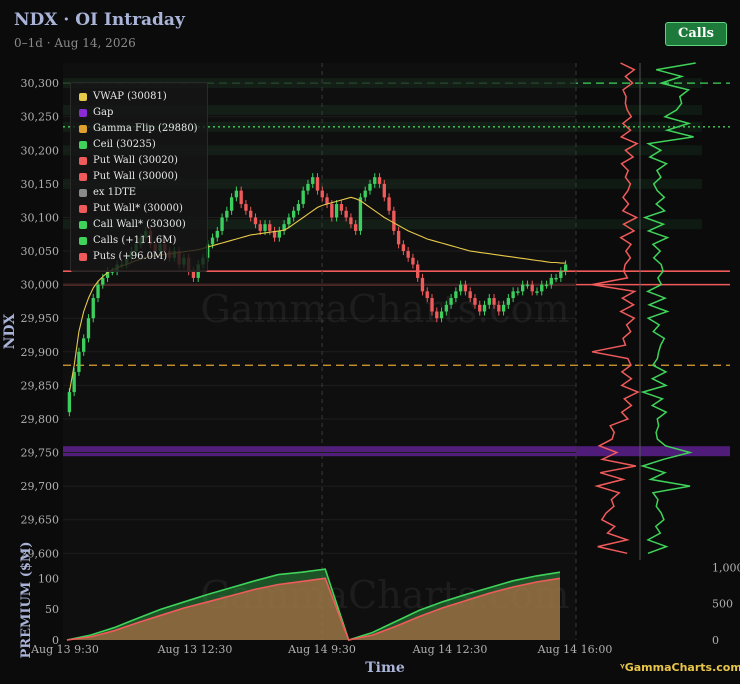 The image size is (740, 684). Describe the element at coordinates (40, 419) in the screenshot. I see `y-tick-label: 29,800` at that location.